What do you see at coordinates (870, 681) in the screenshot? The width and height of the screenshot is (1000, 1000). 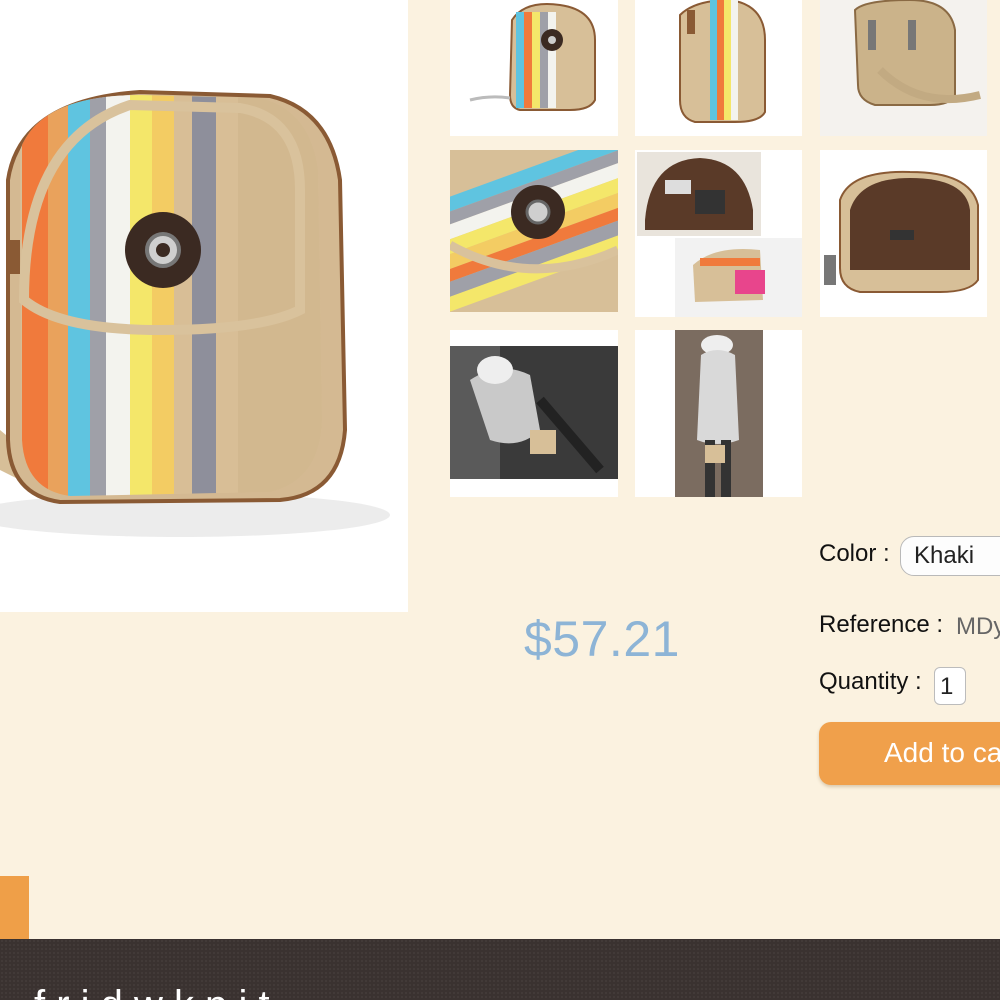 I see `quantity-label: Quantity :` at bounding box center [870, 681].